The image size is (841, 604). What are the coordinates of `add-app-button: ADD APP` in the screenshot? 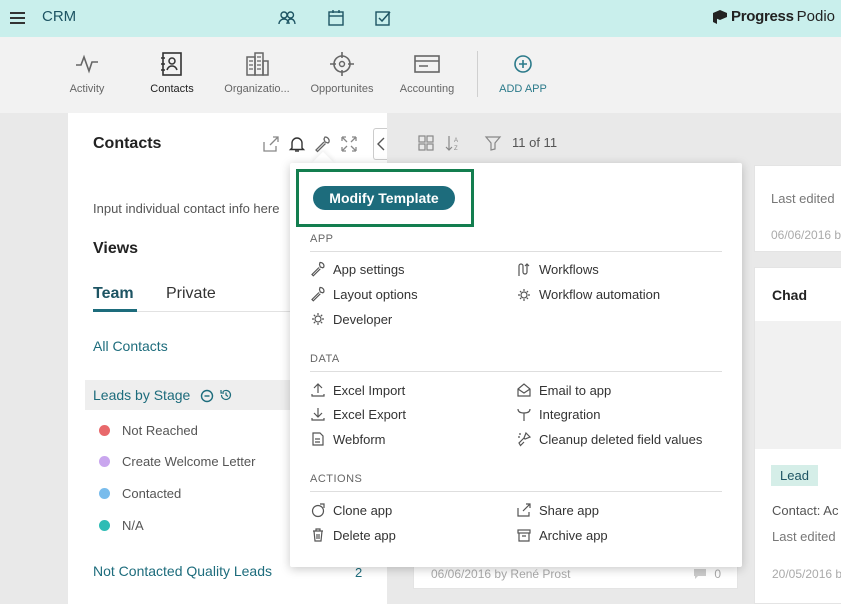 It's located at (523, 73).